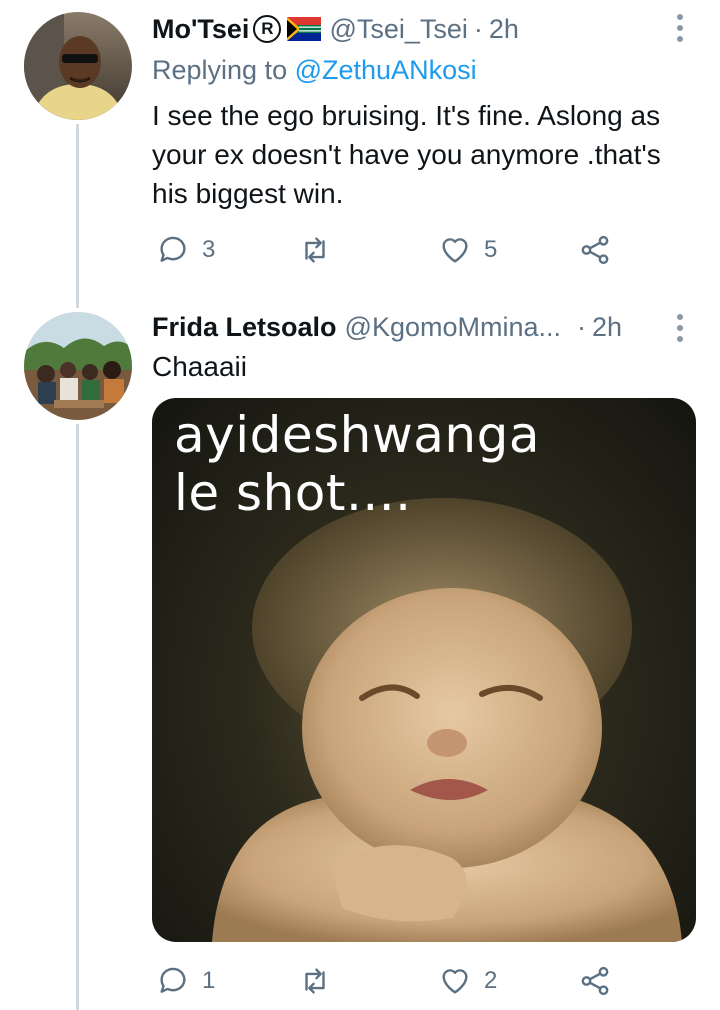 This screenshot has height=1010, width=720. Describe the element at coordinates (357, 435) in the screenshot. I see `media-caption-line: ayideshwanga` at that location.